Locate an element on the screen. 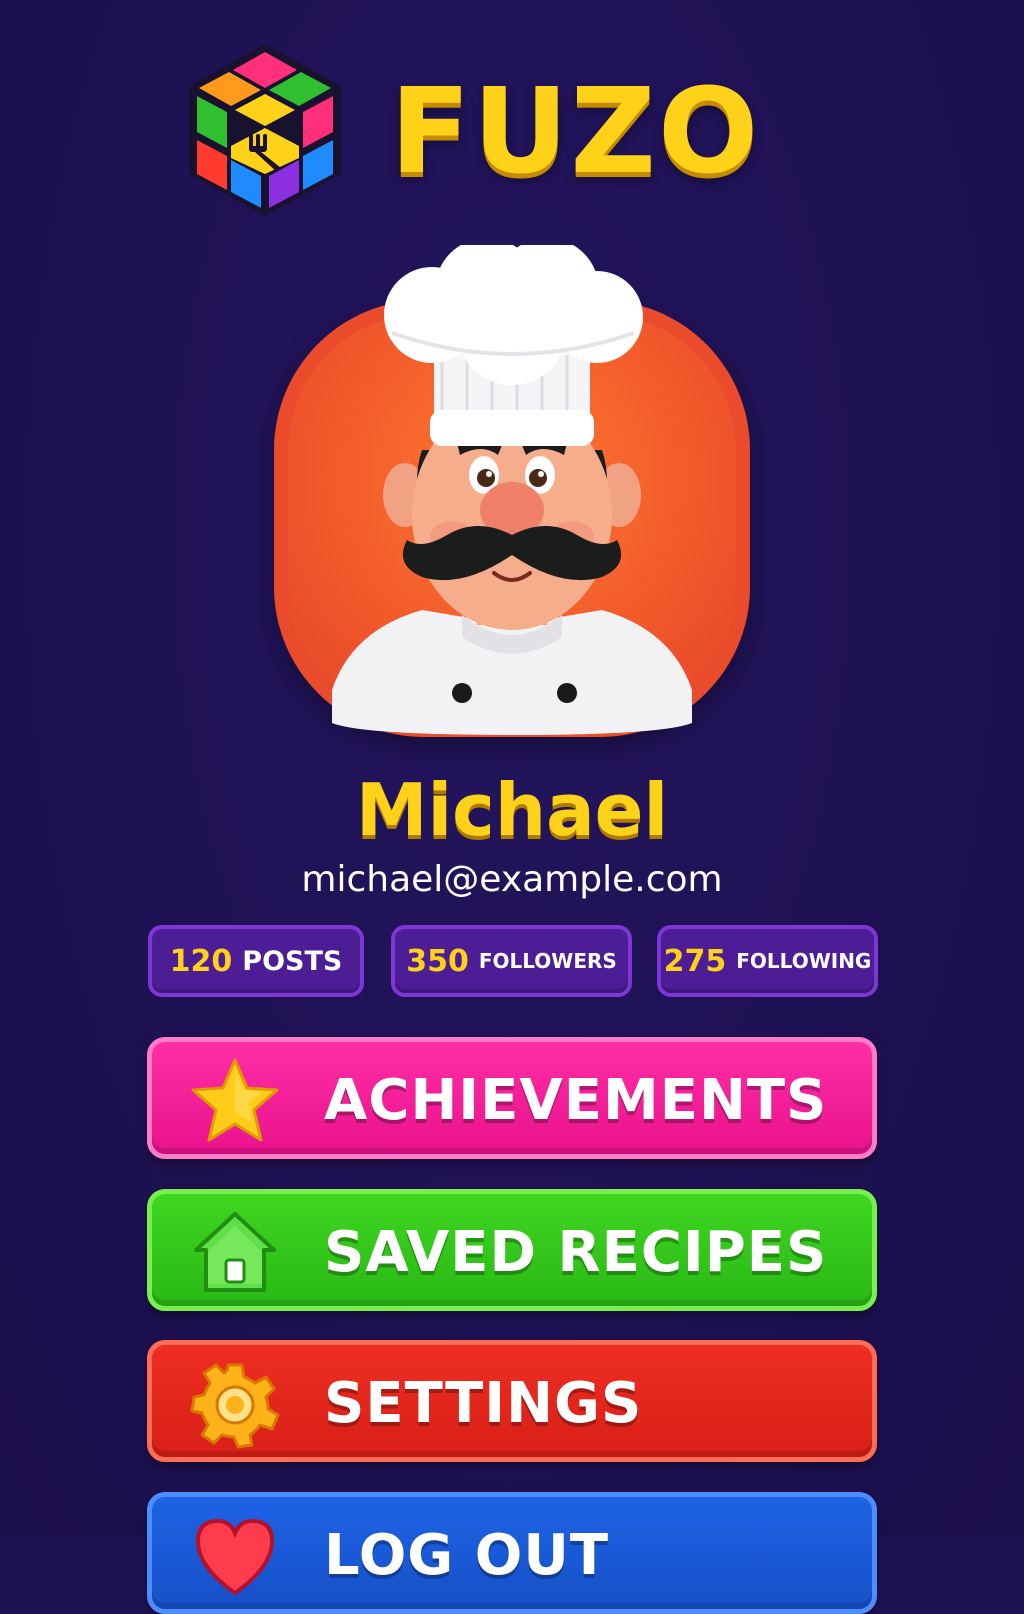  stat-following-value: 275 is located at coordinates (695, 961).